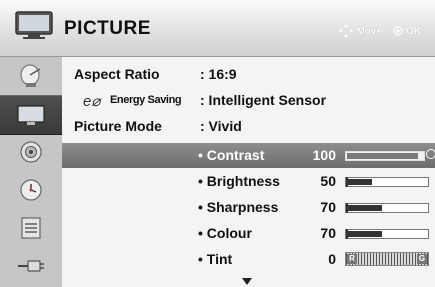  I want to click on dpad-icon, so click(346, 31).